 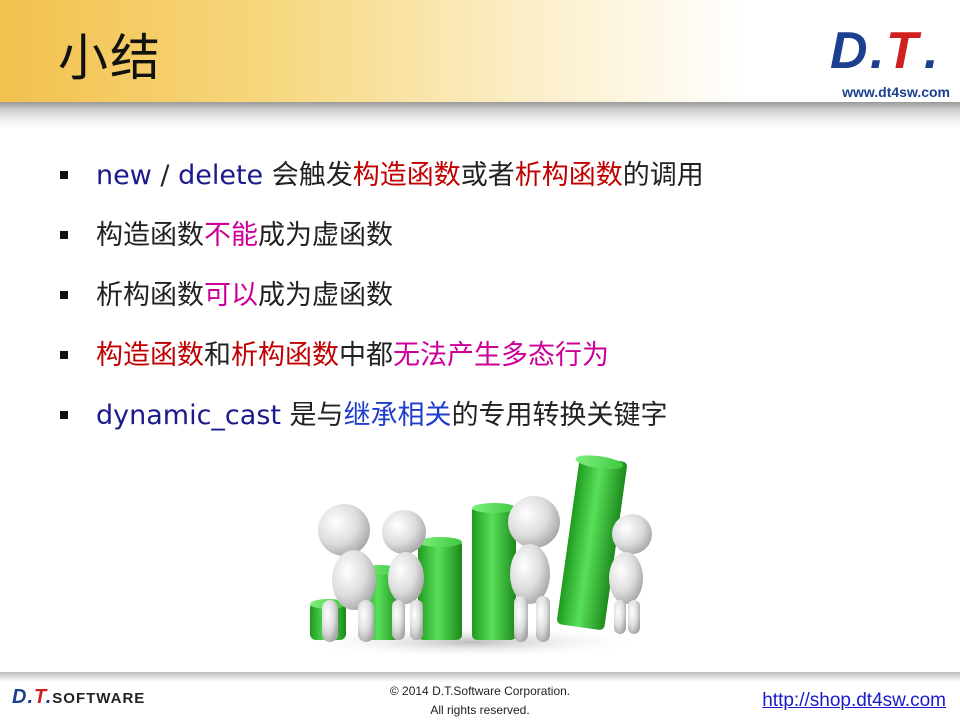 I want to click on slide-title: 小结, so click(x=110, y=58).